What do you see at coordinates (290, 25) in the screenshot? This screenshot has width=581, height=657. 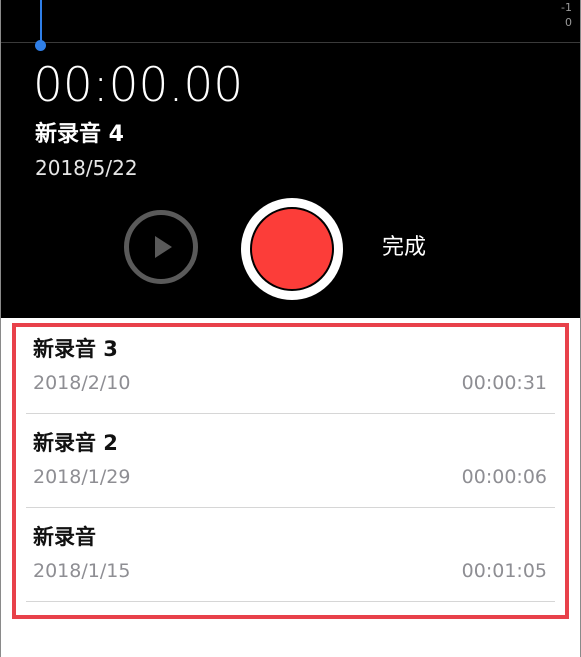 I see `waveform-area: -1 0` at bounding box center [290, 25].